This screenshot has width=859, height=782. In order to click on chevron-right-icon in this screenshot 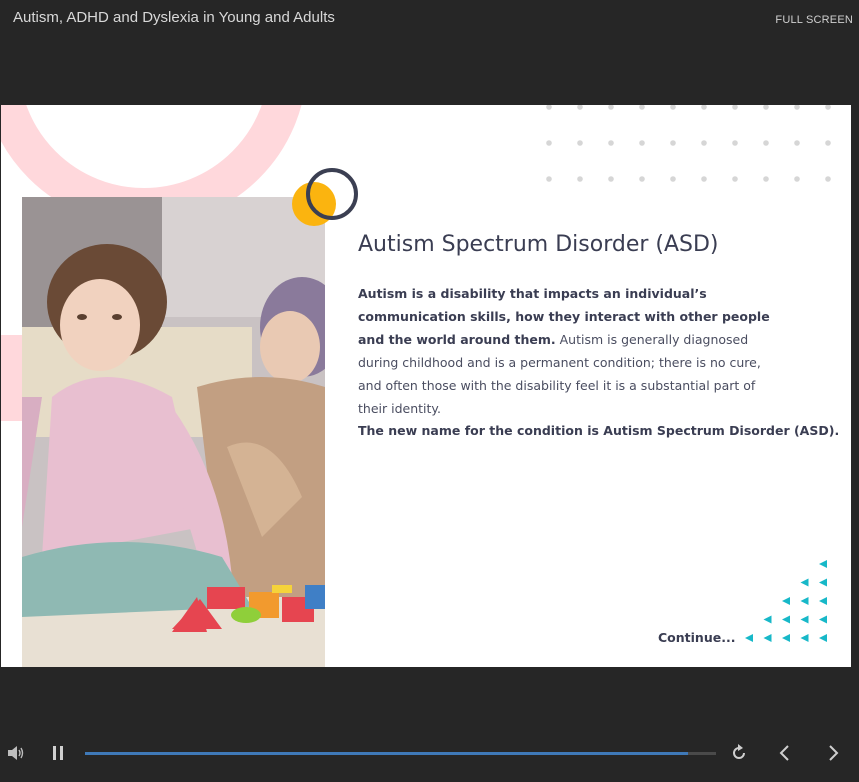, I will do `click(833, 753)`.